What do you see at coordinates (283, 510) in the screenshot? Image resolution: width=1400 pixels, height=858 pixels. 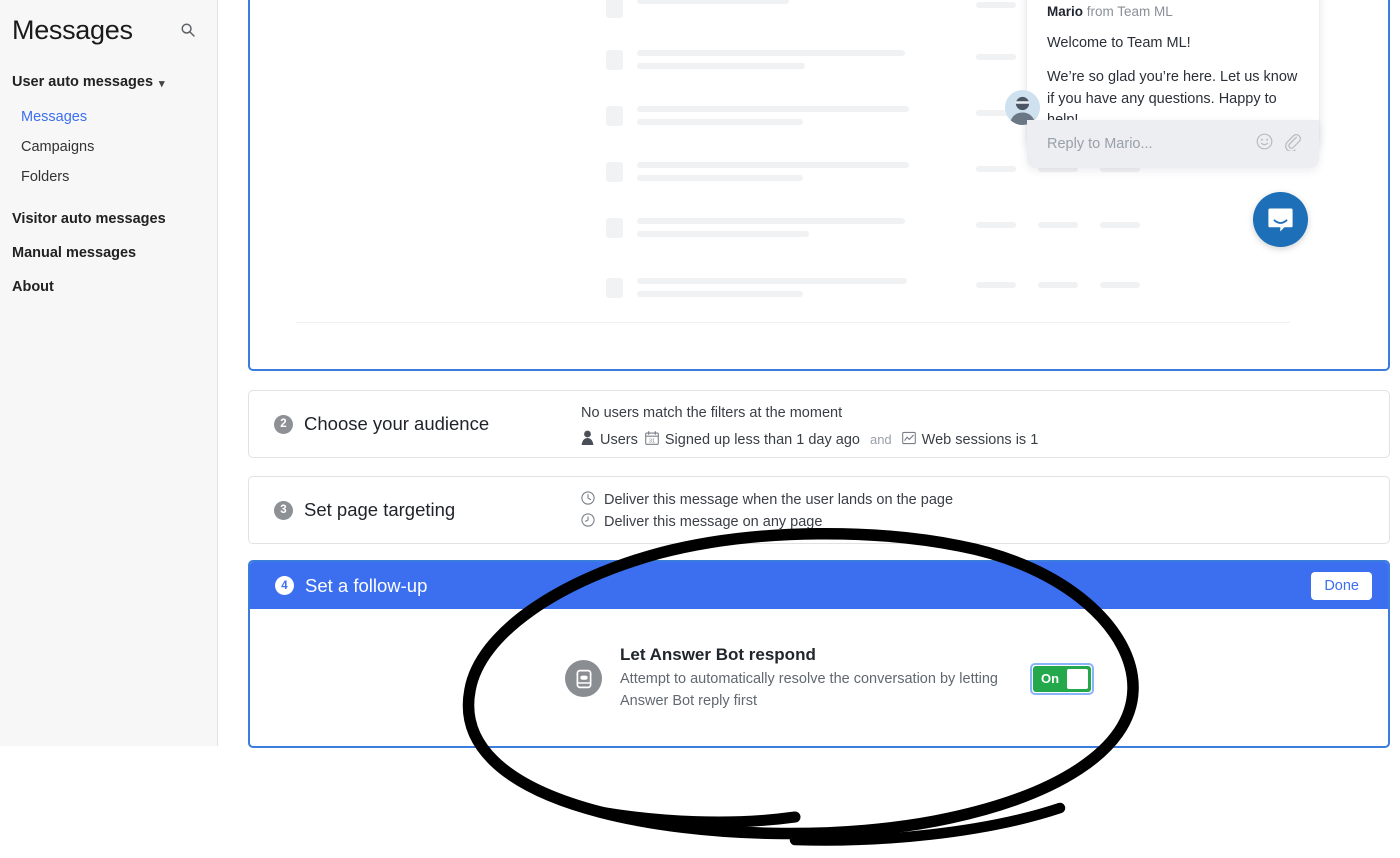 I see `status-badge: 3` at bounding box center [283, 510].